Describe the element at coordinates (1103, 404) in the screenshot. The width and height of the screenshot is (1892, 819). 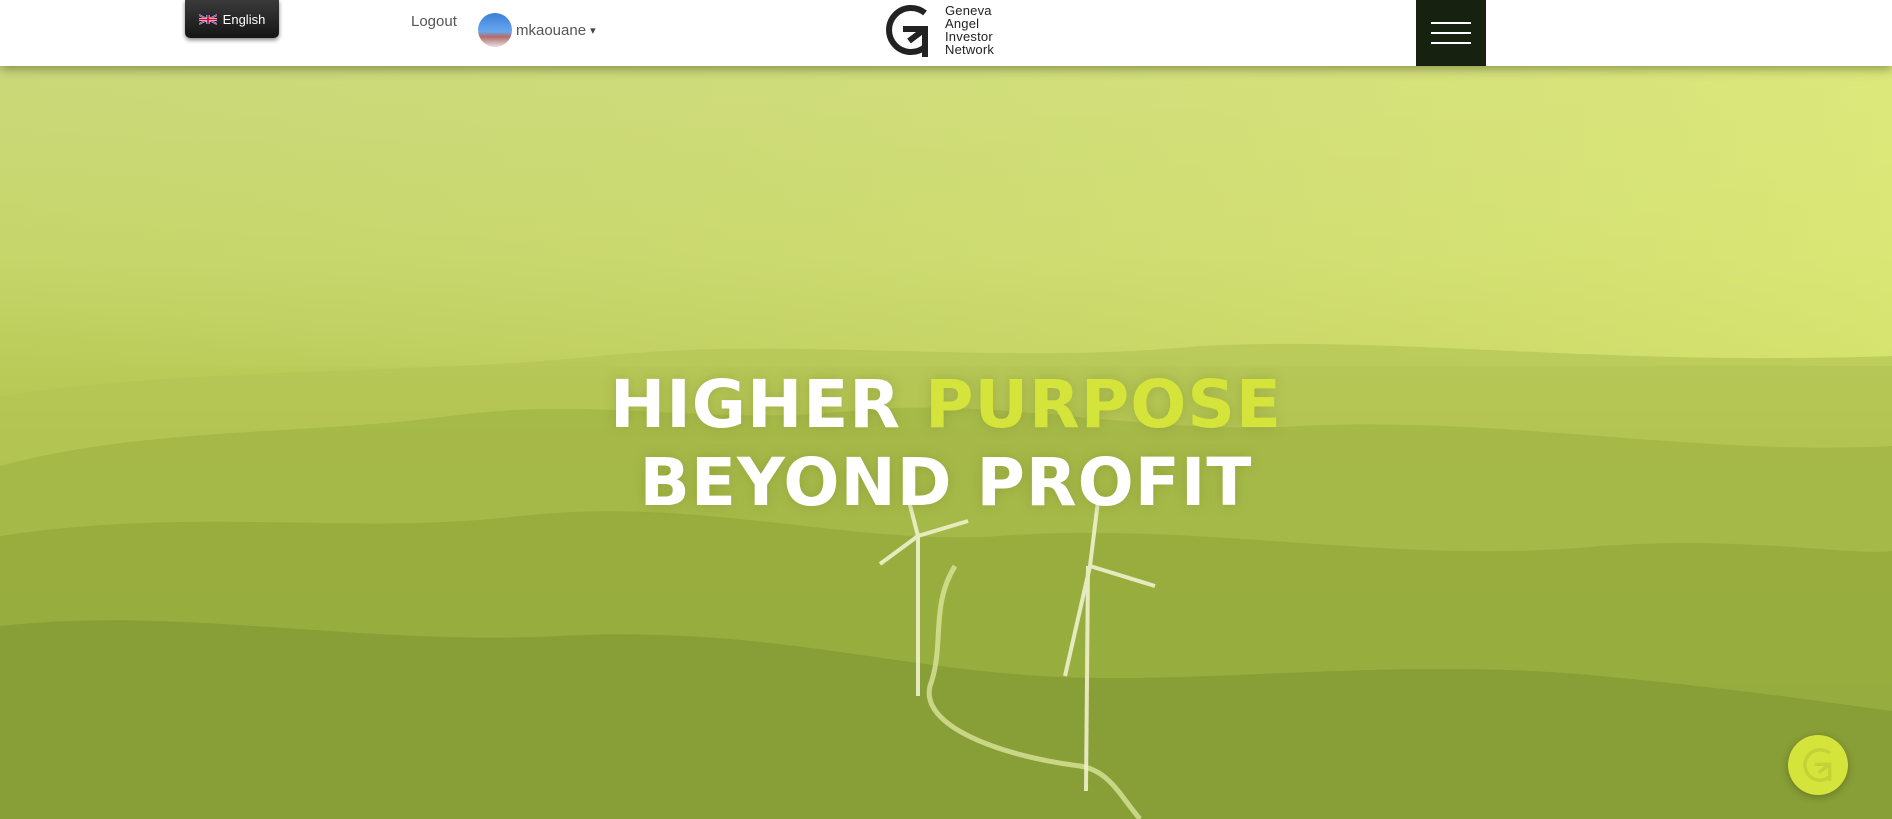
I see `hero-headline-accent: PURPOSE` at that location.